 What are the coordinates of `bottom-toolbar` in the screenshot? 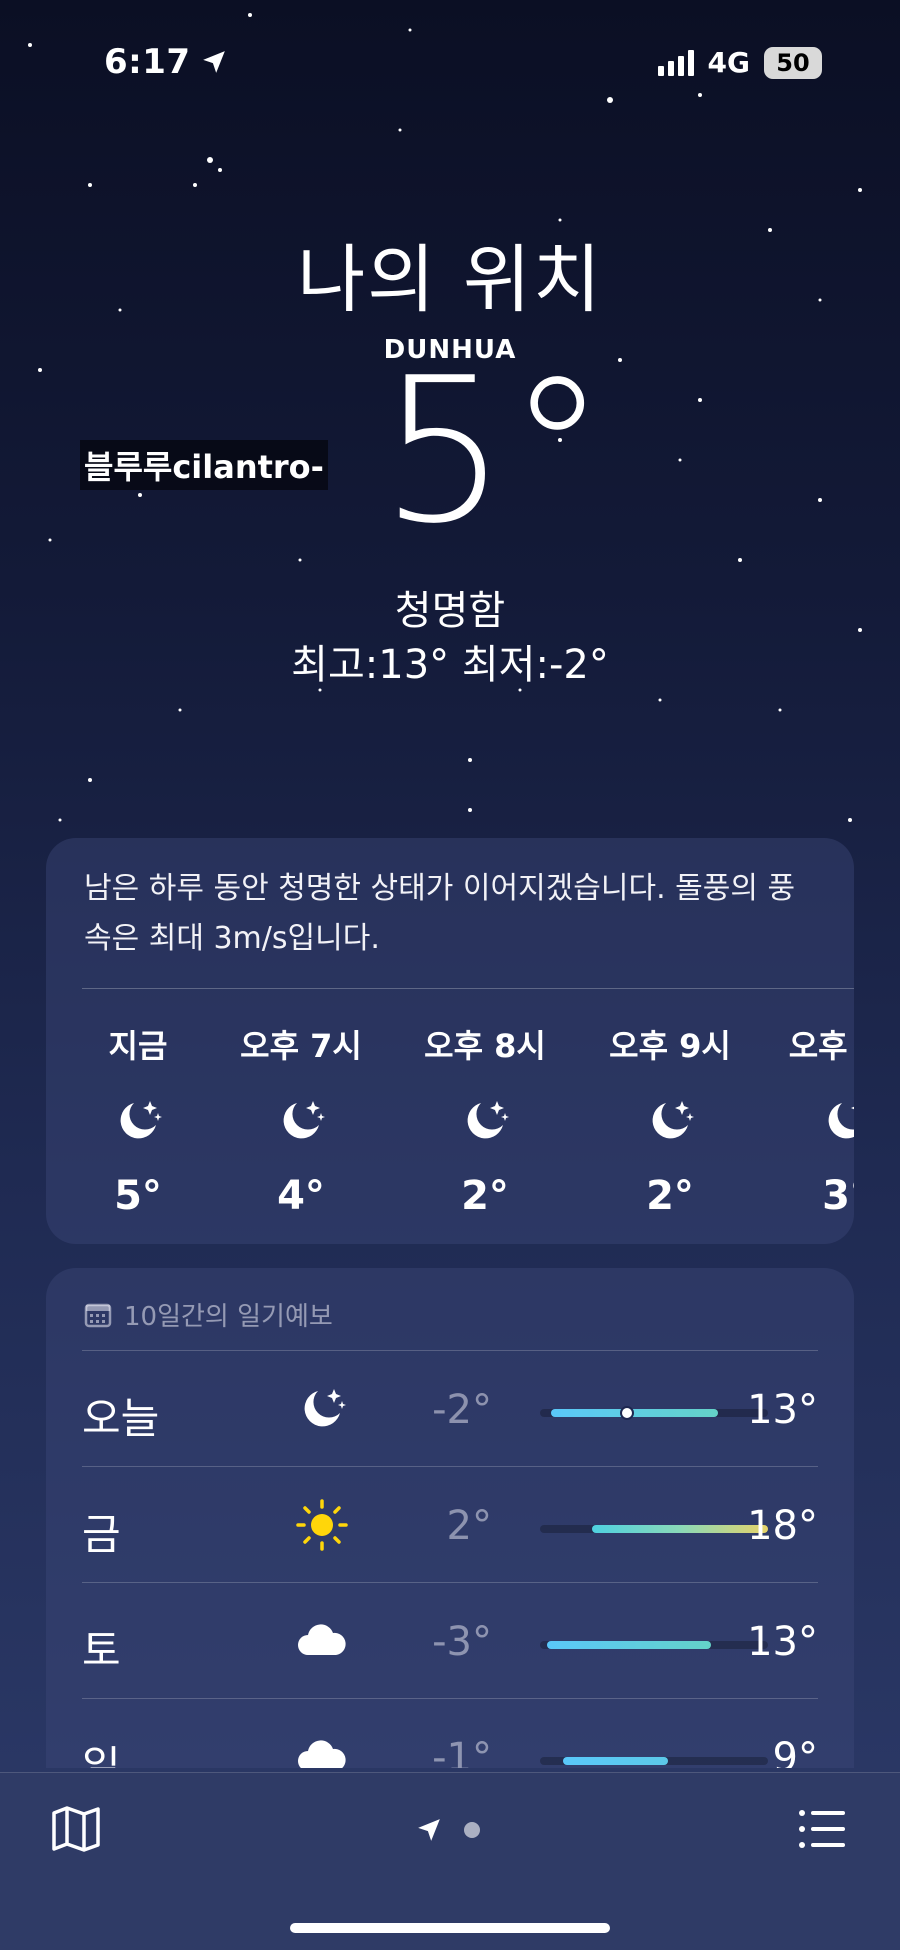 It's located at (450, 1861).